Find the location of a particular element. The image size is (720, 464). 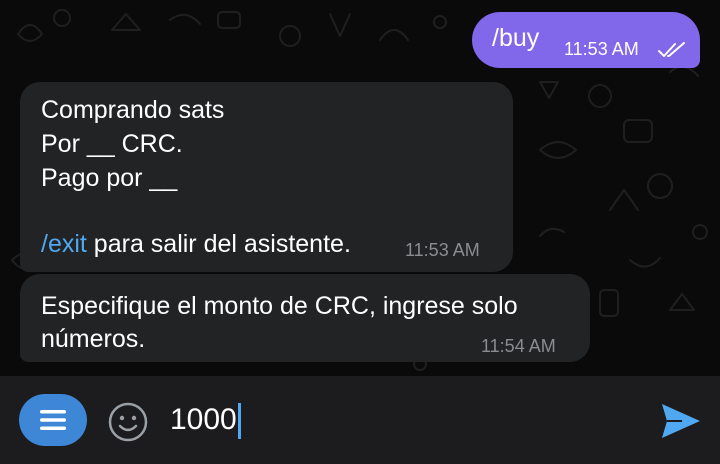

message-timestamp: 11:54 AM is located at coordinates (518, 346).